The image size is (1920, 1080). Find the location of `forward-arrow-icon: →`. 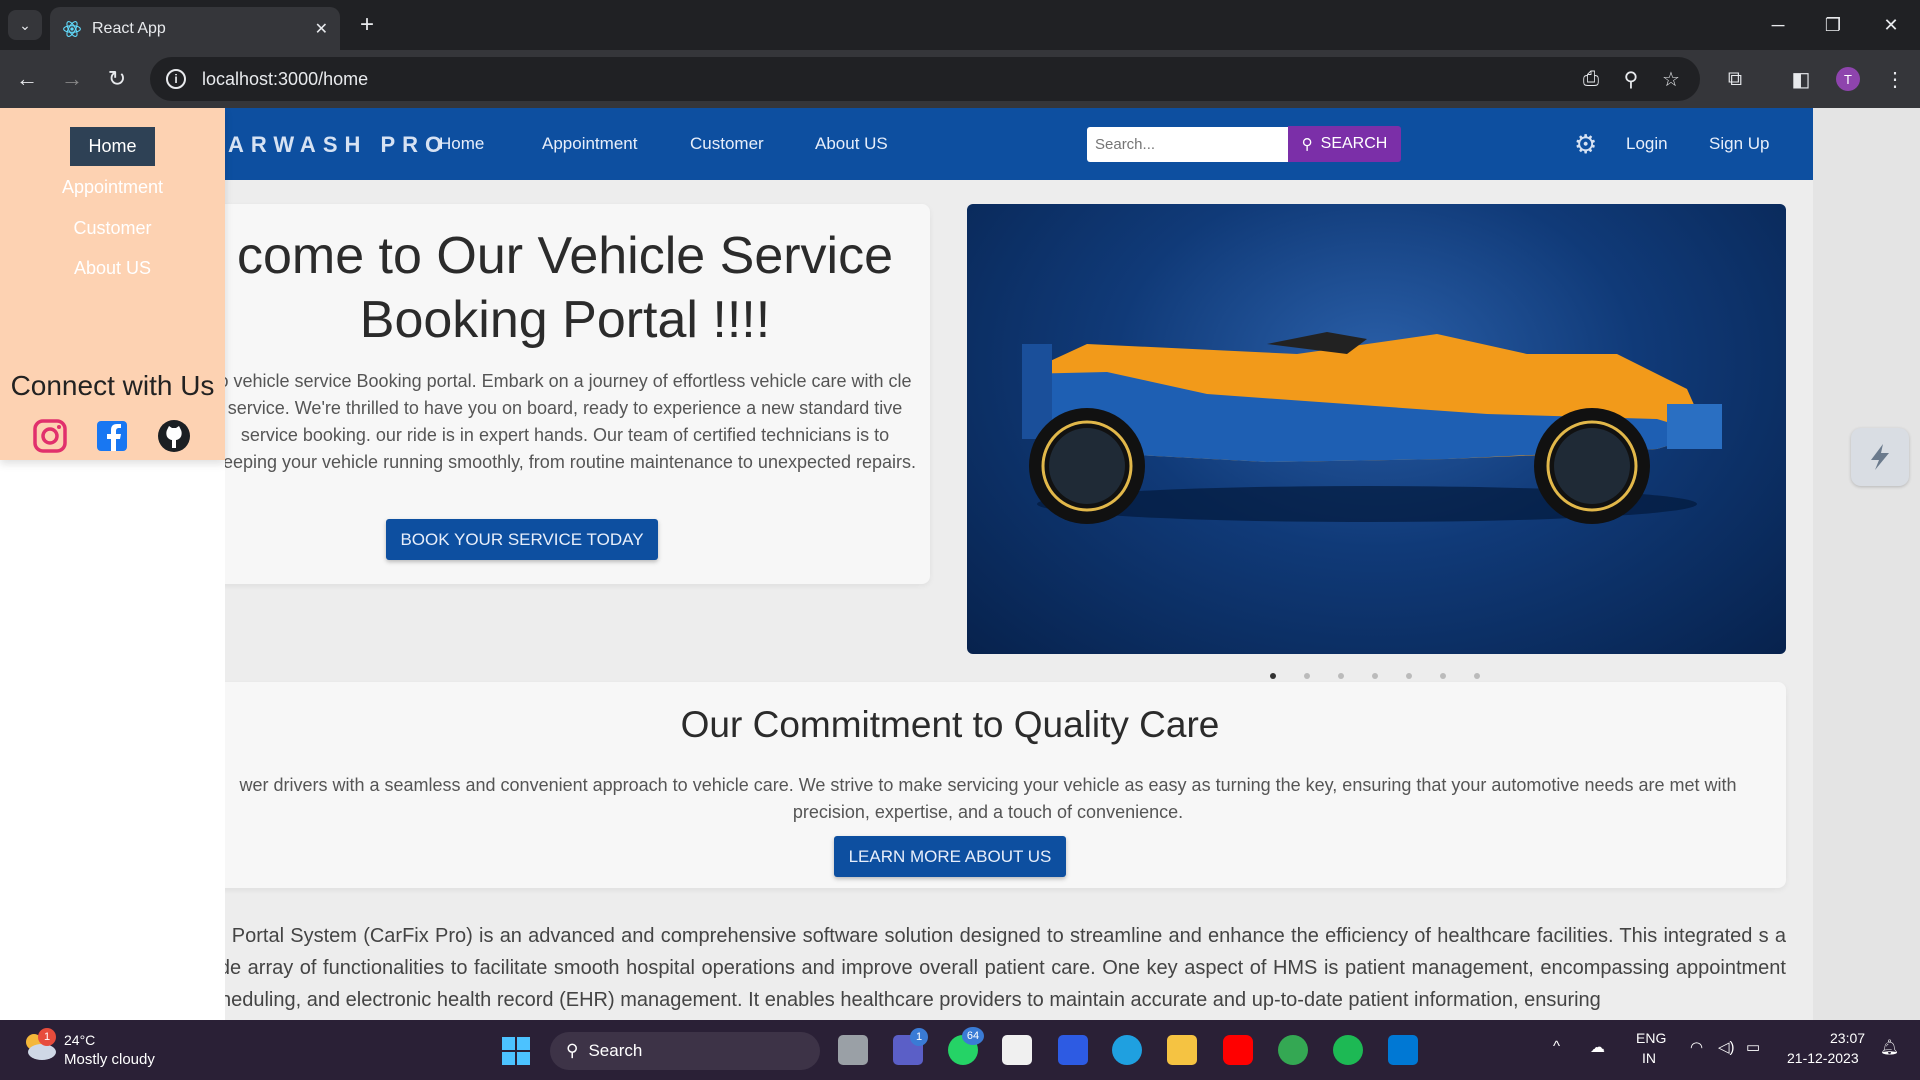

forward-arrow-icon: → is located at coordinates (72, 79).